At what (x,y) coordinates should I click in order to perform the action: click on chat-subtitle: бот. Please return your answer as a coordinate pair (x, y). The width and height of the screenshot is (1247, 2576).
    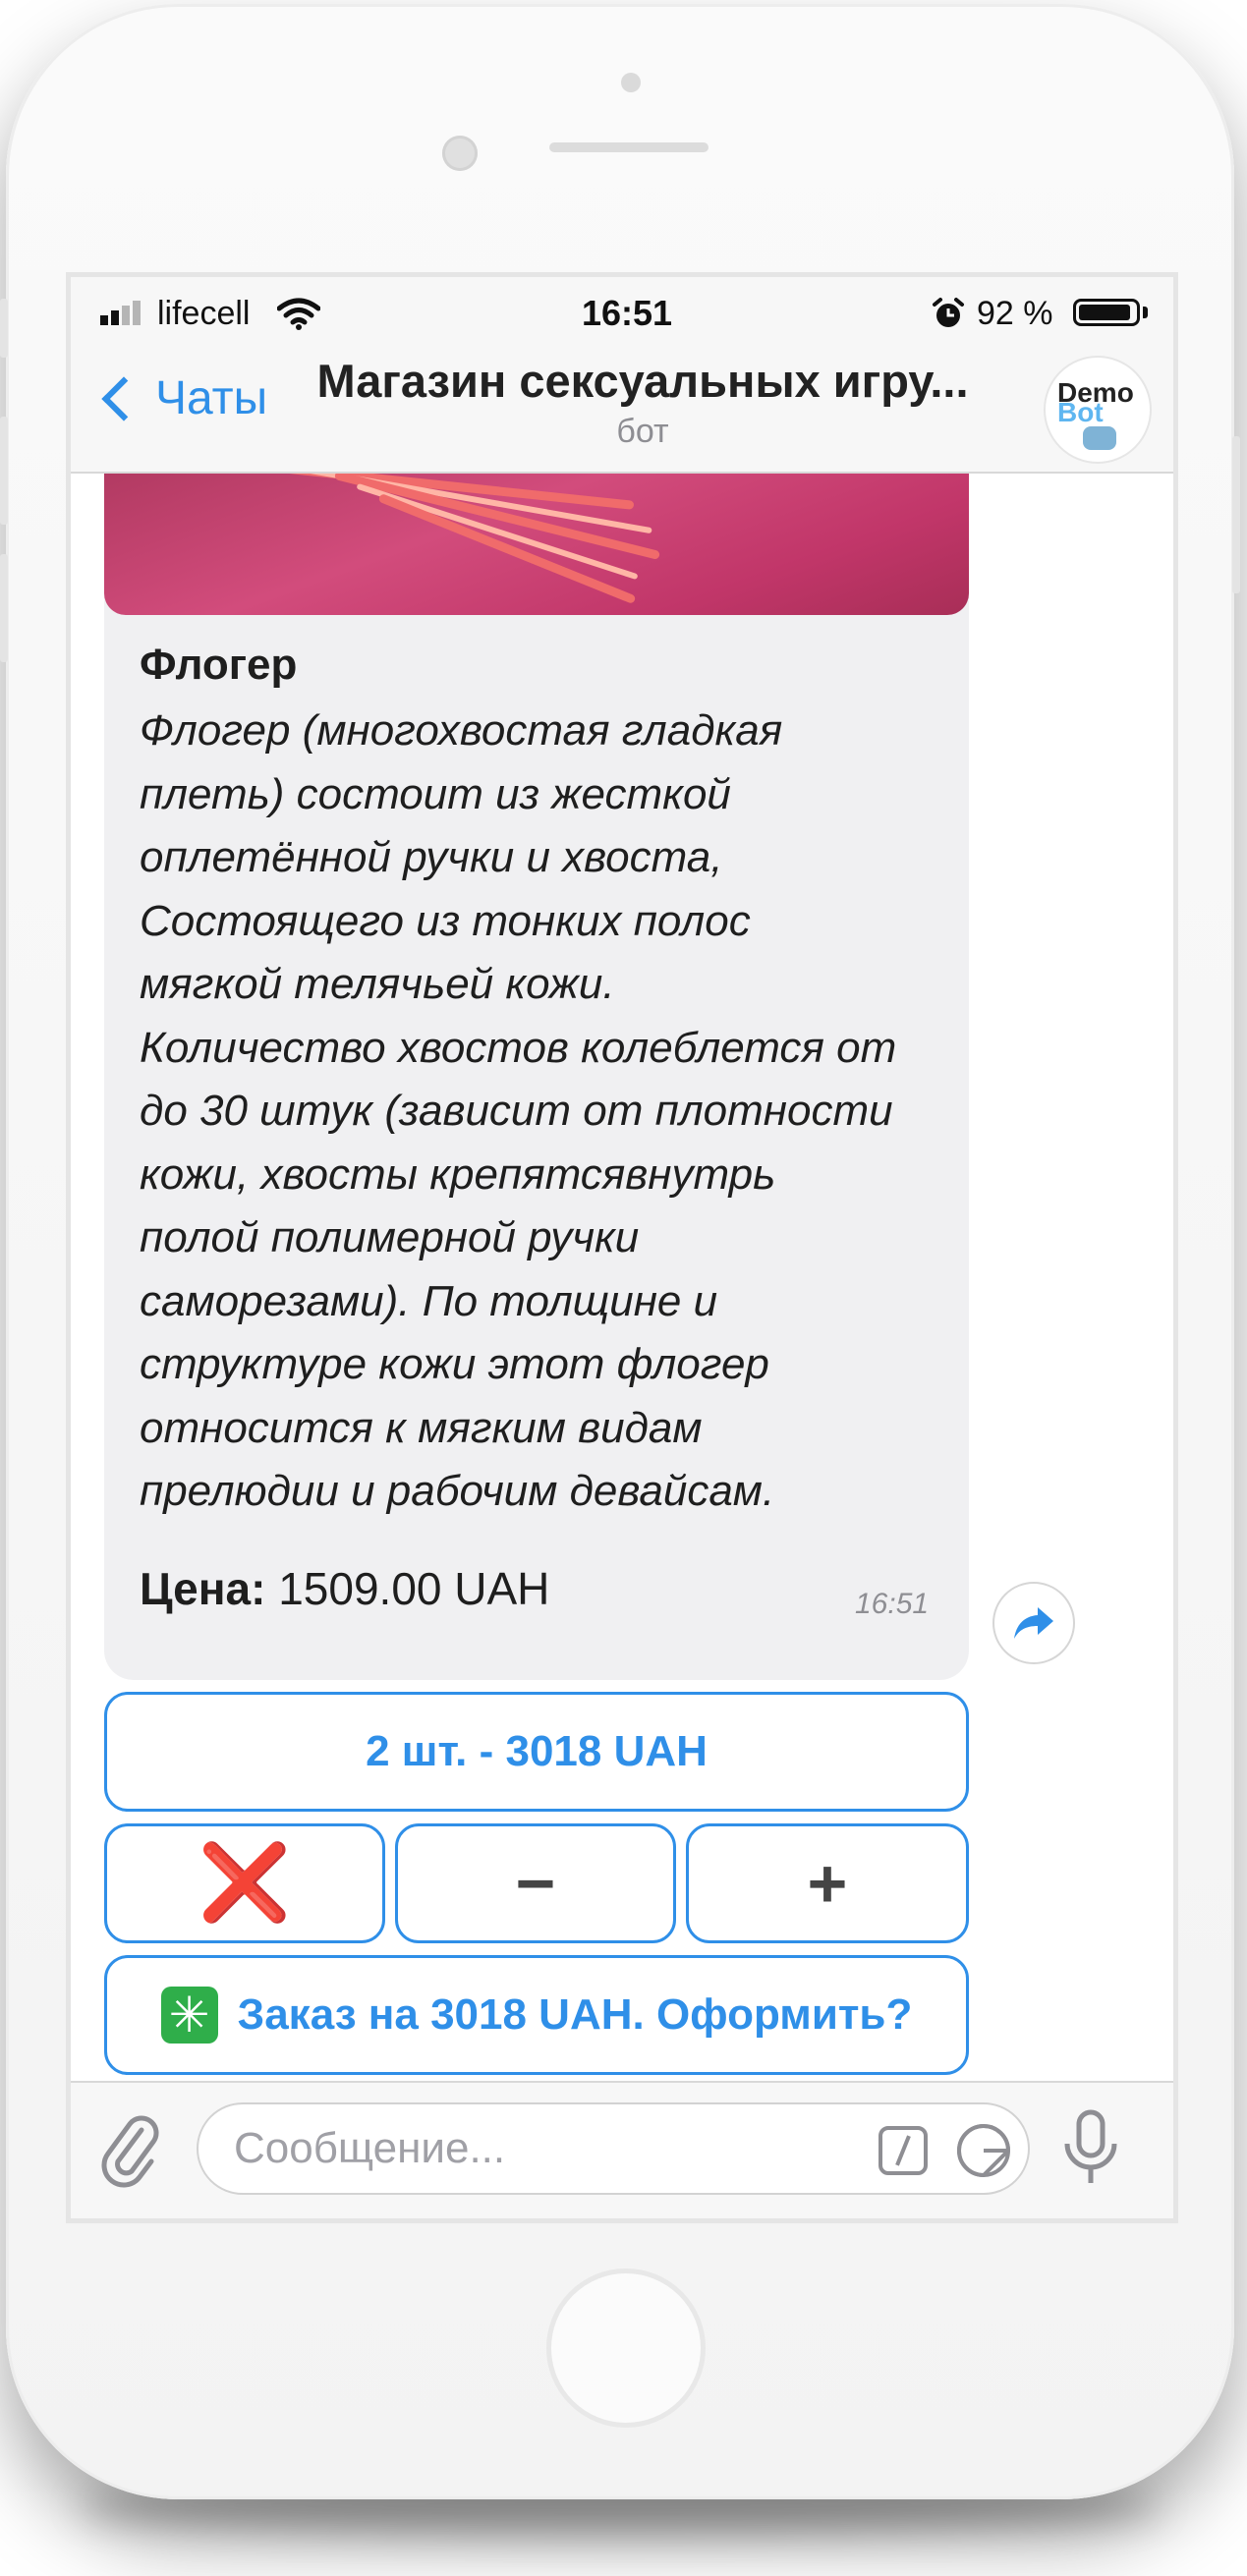
    Looking at the image, I should click on (642, 431).